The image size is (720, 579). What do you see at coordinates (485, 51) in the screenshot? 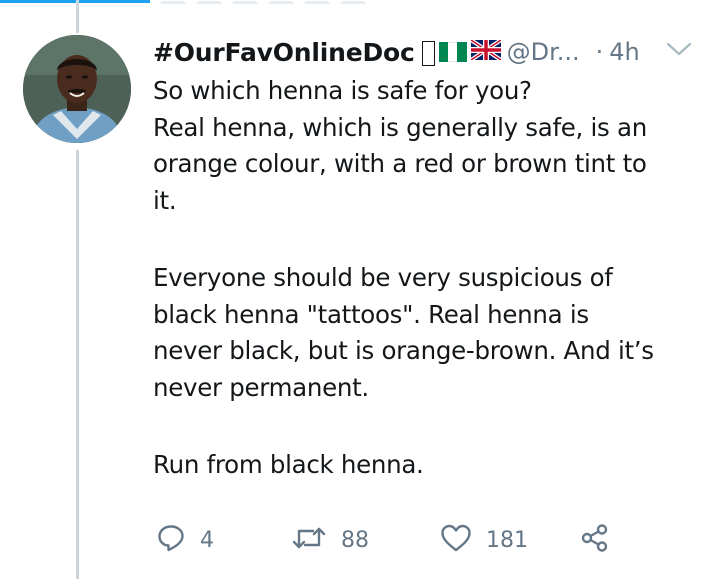
I see `united-kingdom-flag-icon` at bounding box center [485, 51].